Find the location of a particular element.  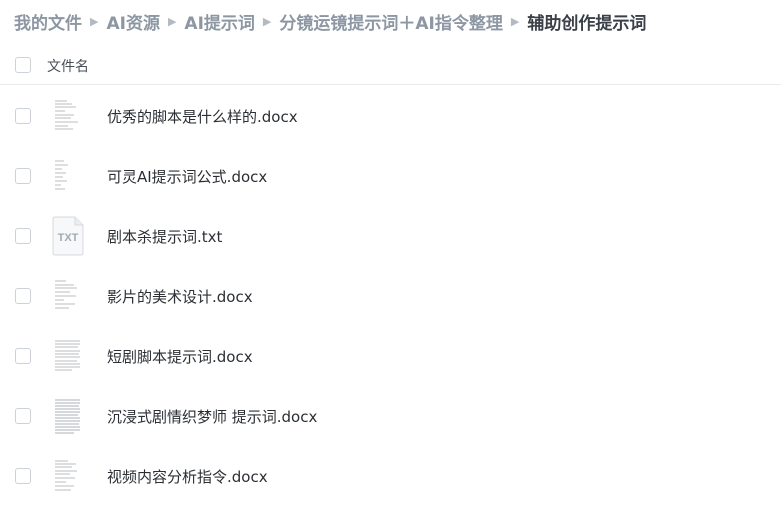

file-name: 影片的美术设计.docx is located at coordinates (180, 296).